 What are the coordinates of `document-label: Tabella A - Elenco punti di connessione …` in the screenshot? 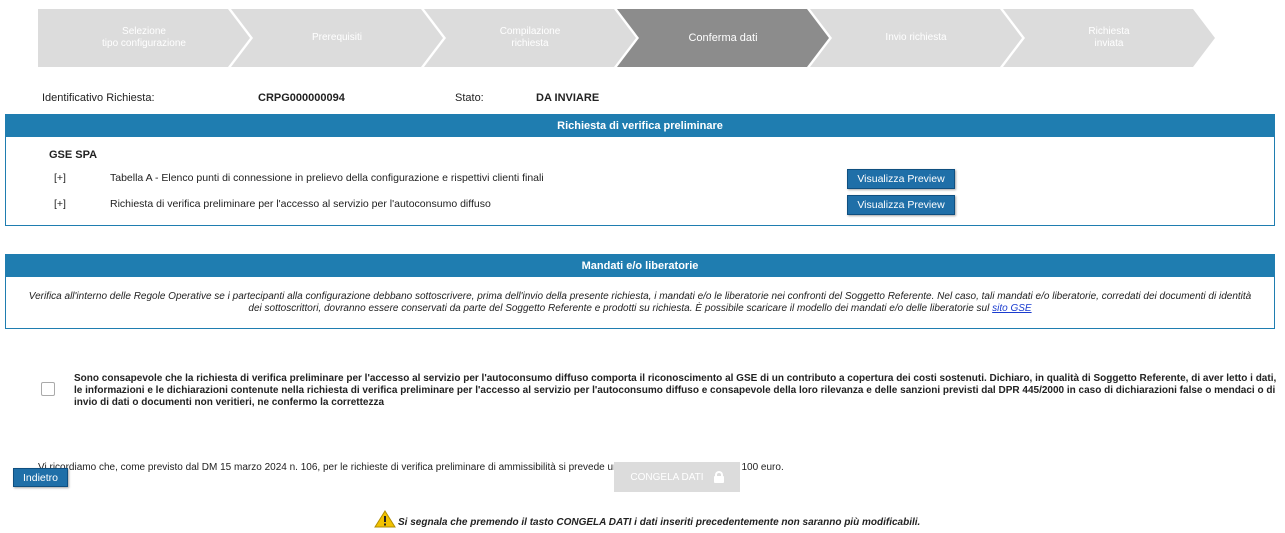 It's located at (327, 178).